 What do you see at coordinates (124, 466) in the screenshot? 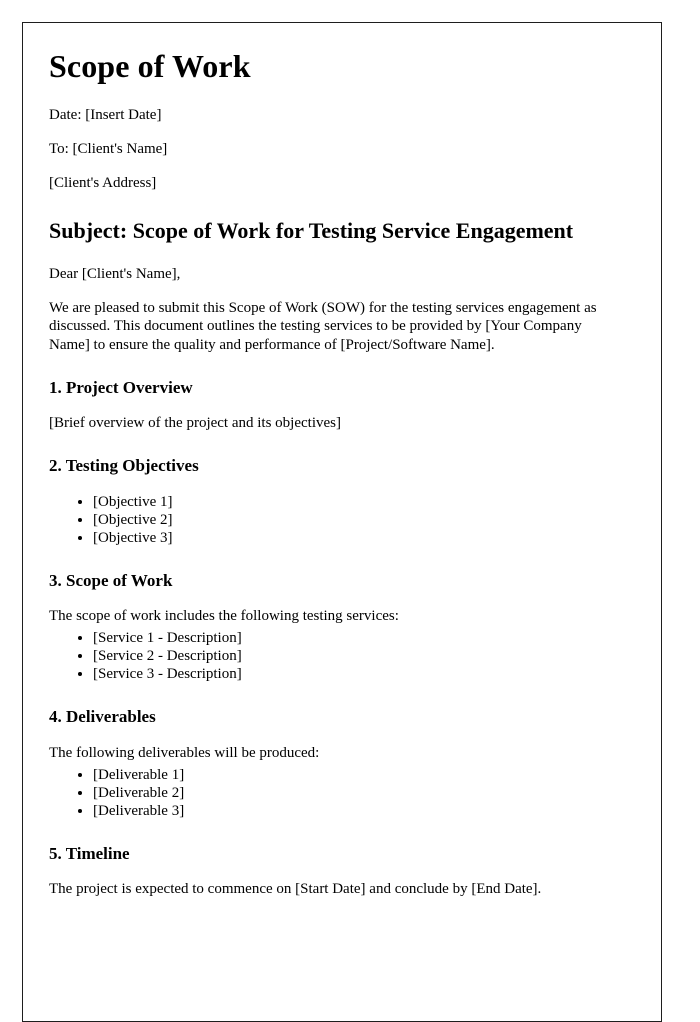
I see `section-heading-testing-objectives: 2. Testing Objectives` at bounding box center [124, 466].